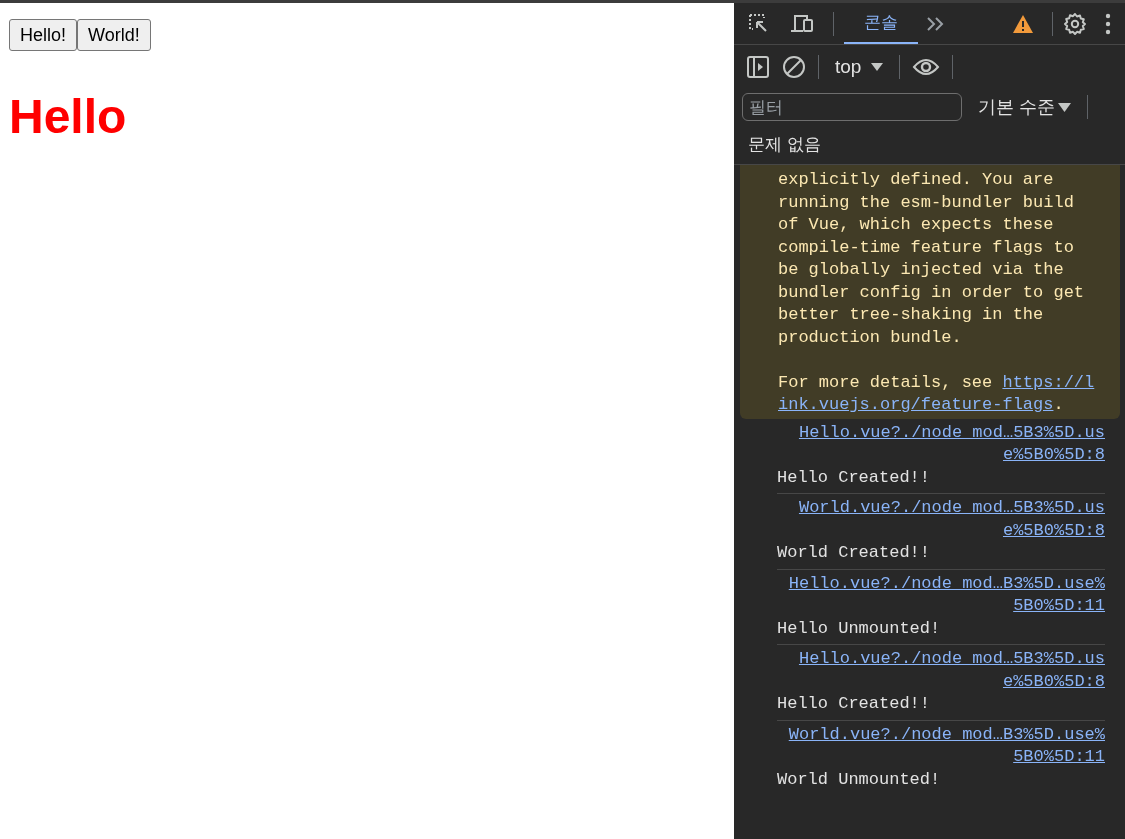  Describe the element at coordinates (916, 404) in the screenshot. I see `docs-link: ink.vuejs.org/feature-flags` at that location.